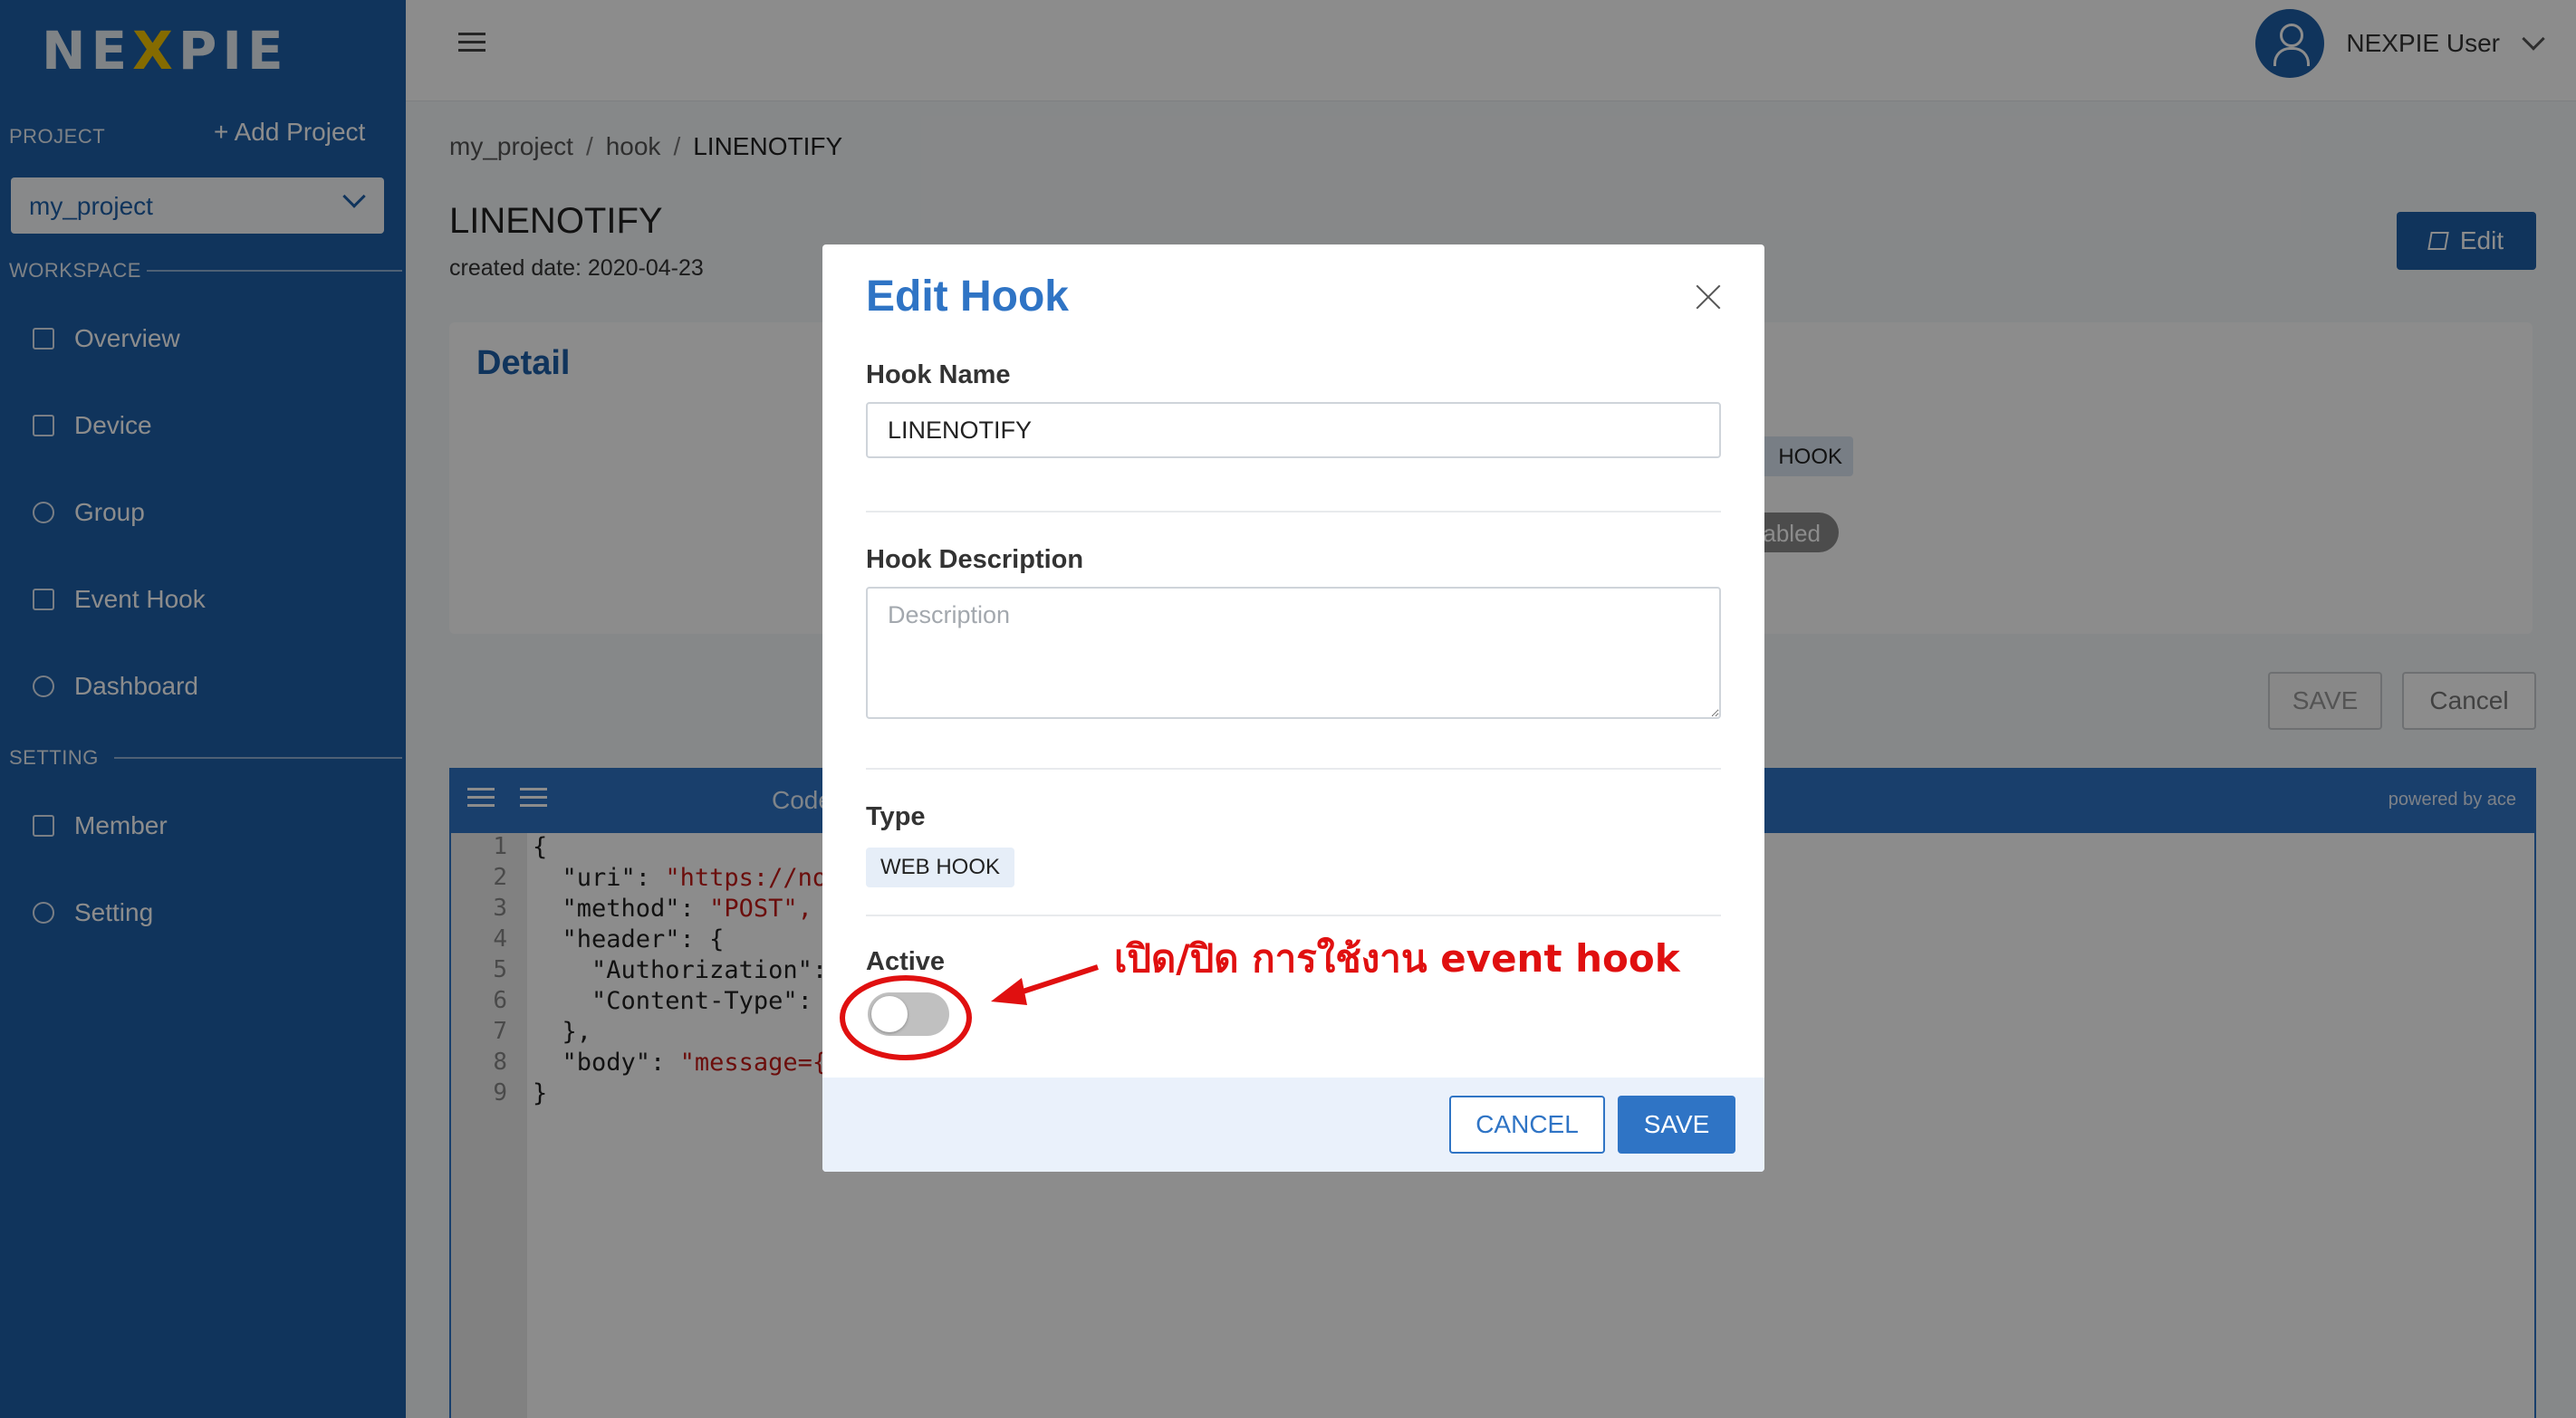 This screenshot has width=2576, height=1418. I want to click on annotation-arrow, so click(1056, 981).